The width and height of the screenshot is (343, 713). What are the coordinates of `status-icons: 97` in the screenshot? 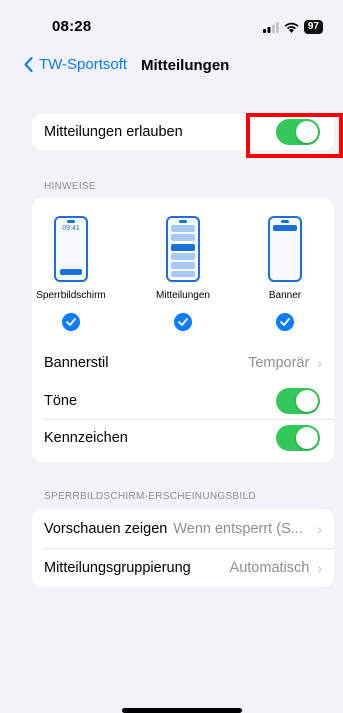 It's located at (292, 27).